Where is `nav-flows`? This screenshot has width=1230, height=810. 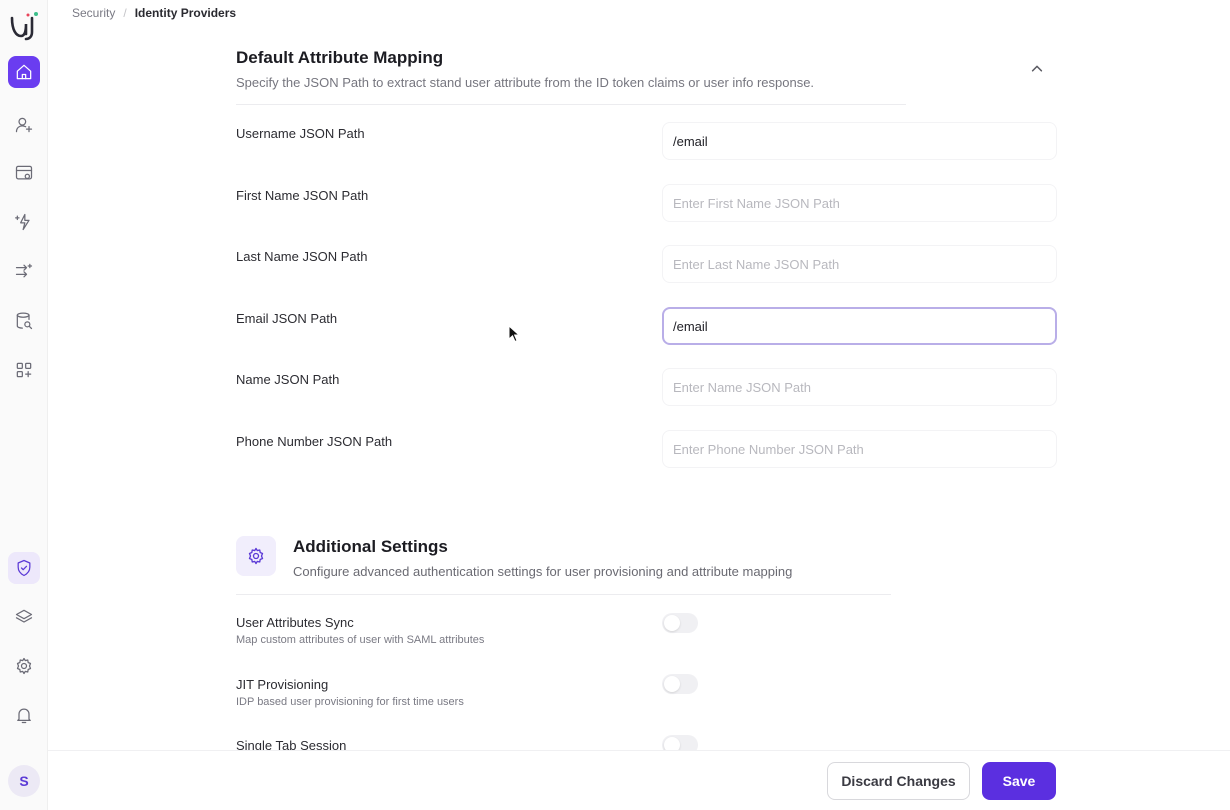
nav-flows is located at coordinates (24, 271).